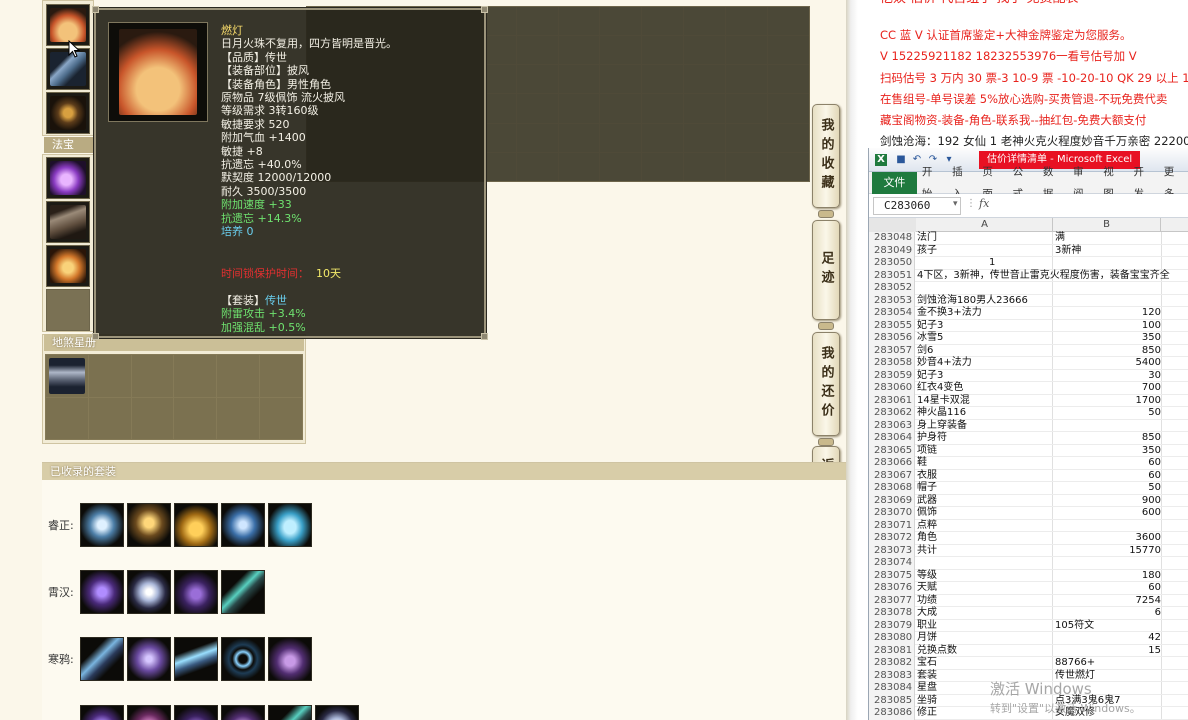 The height and width of the screenshot is (720, 1188). What do you see at coordinates (1107, 313) in the screenshot?
I see `cell-b: 120` at bounding box center [1107, 313].